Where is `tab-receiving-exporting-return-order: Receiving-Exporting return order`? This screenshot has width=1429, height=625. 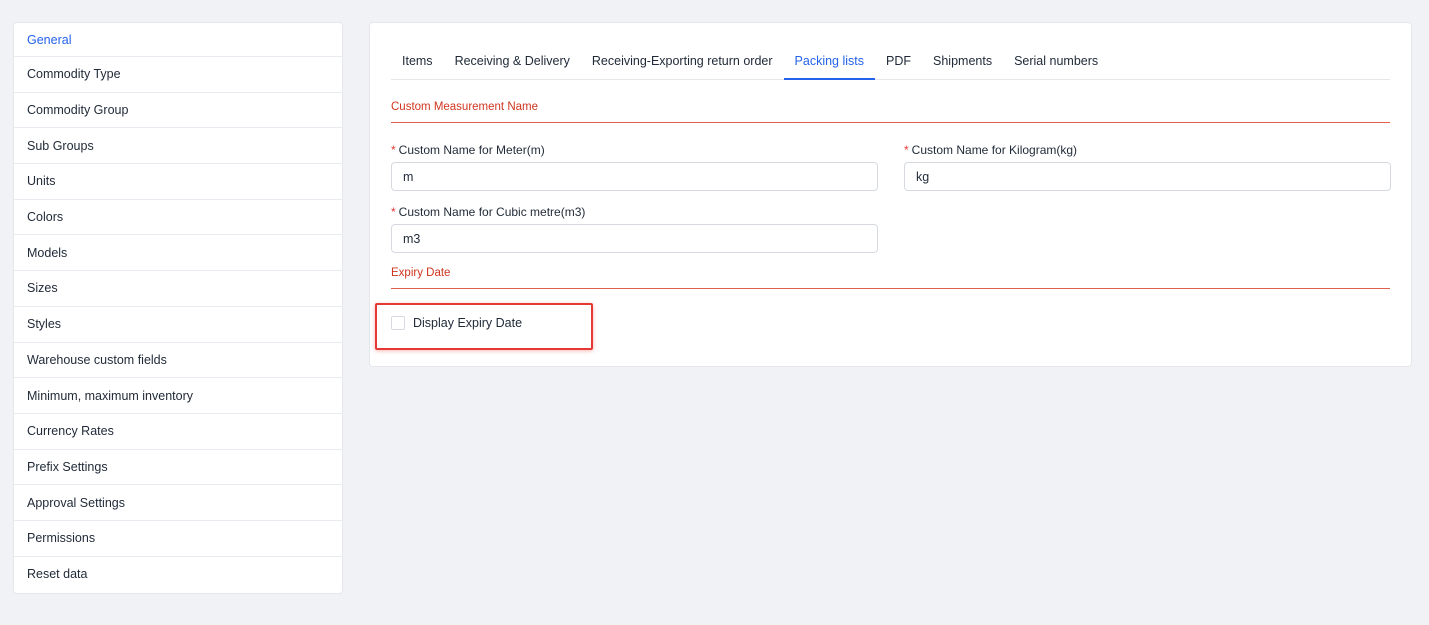 tab-receiving-exporting-return-order: Receiving-Exporting return order is located at coordinates (682, 67).